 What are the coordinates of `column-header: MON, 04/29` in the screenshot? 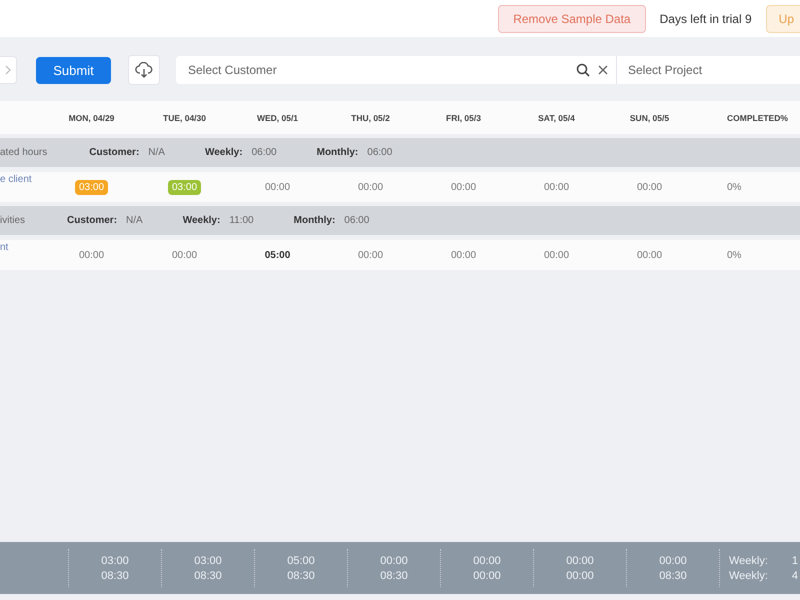 It's located at (92, 117).